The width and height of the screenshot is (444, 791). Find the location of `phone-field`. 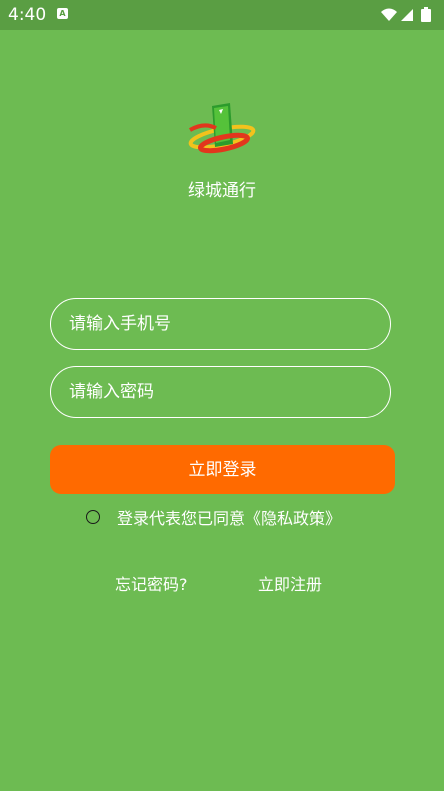

phone-field is located at coordinates (220, 324).